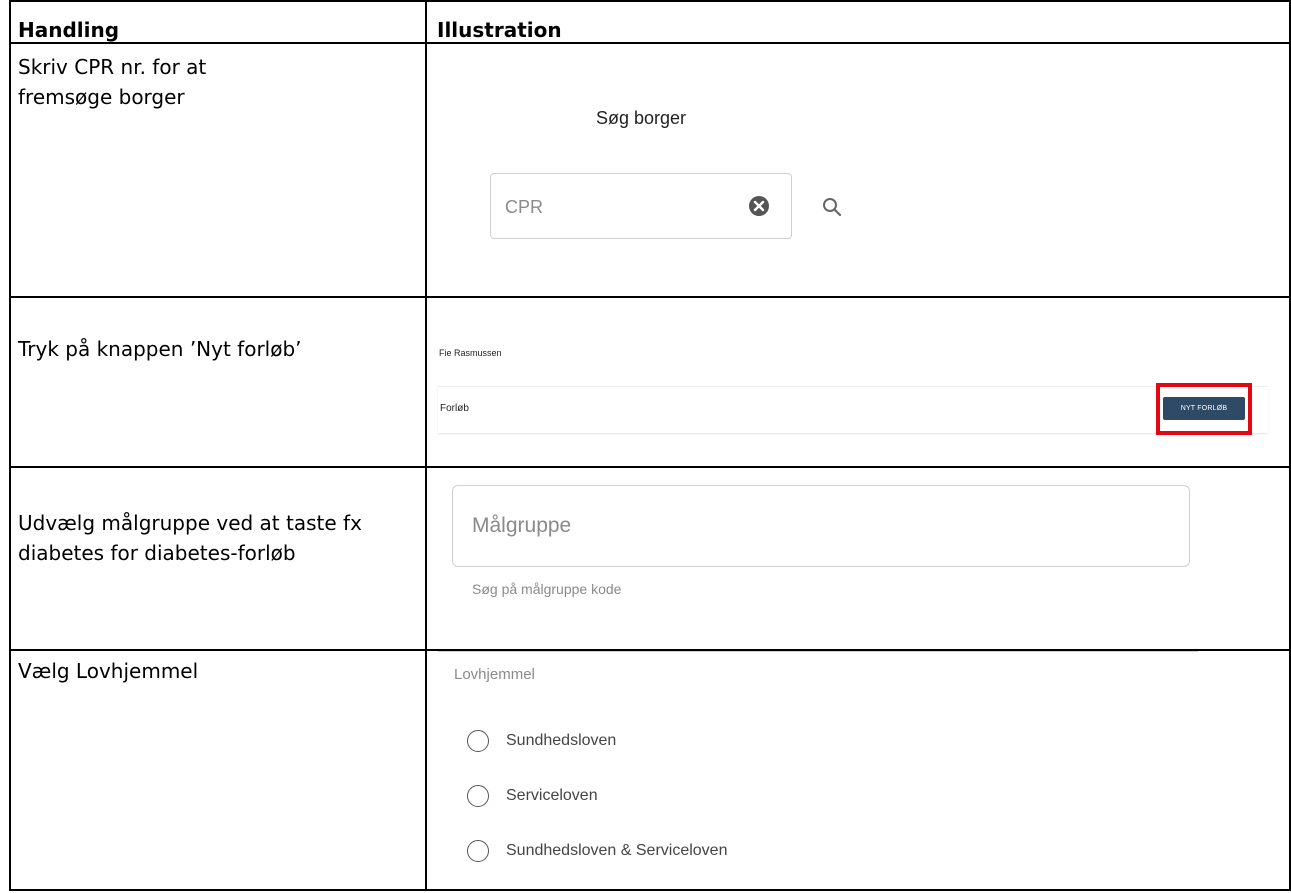 The image size is (1291, 893). What do you see at coordinates (112, 82) in the screenshot?
I see `step-1-text: Skriv CPR nr. for at fremsøge borger` at bounding box center [112, 82].